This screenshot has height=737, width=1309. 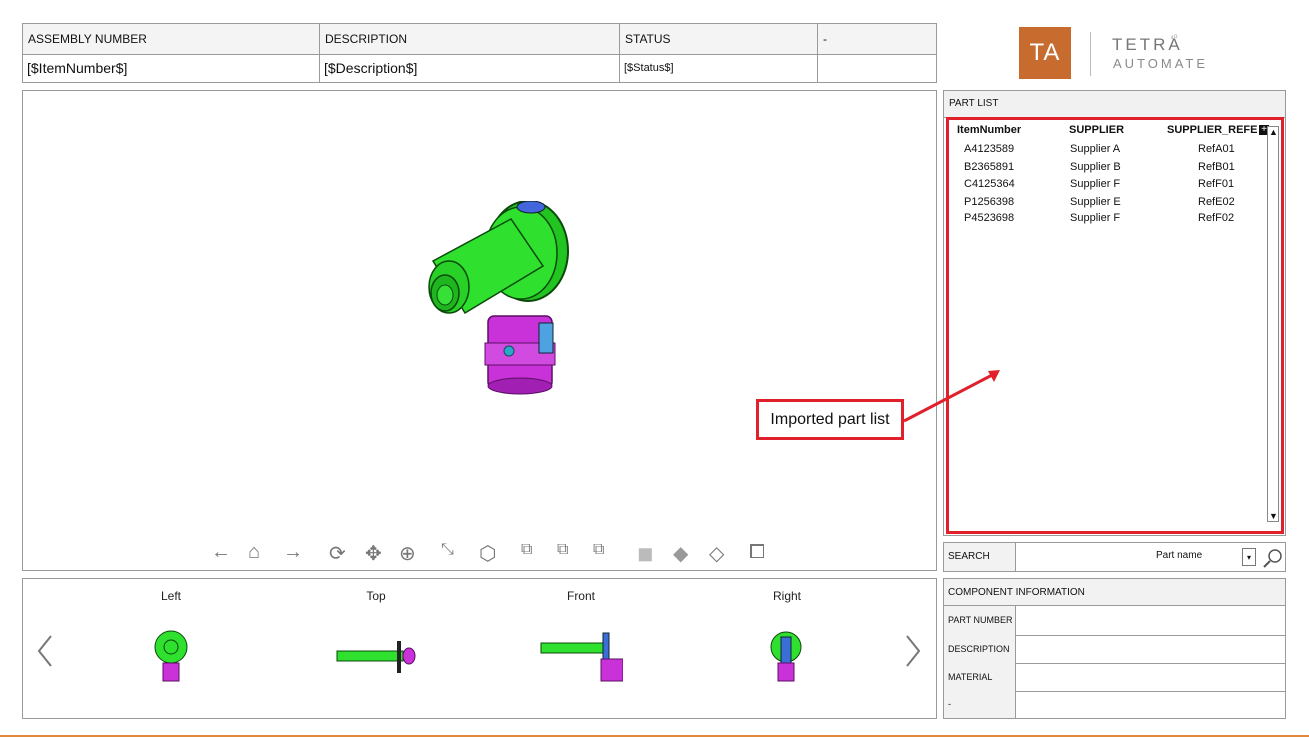 What do you see at coordinates (503, 301) in the screenshot?
I see `assembly-model` at bounding box center [503, 301].